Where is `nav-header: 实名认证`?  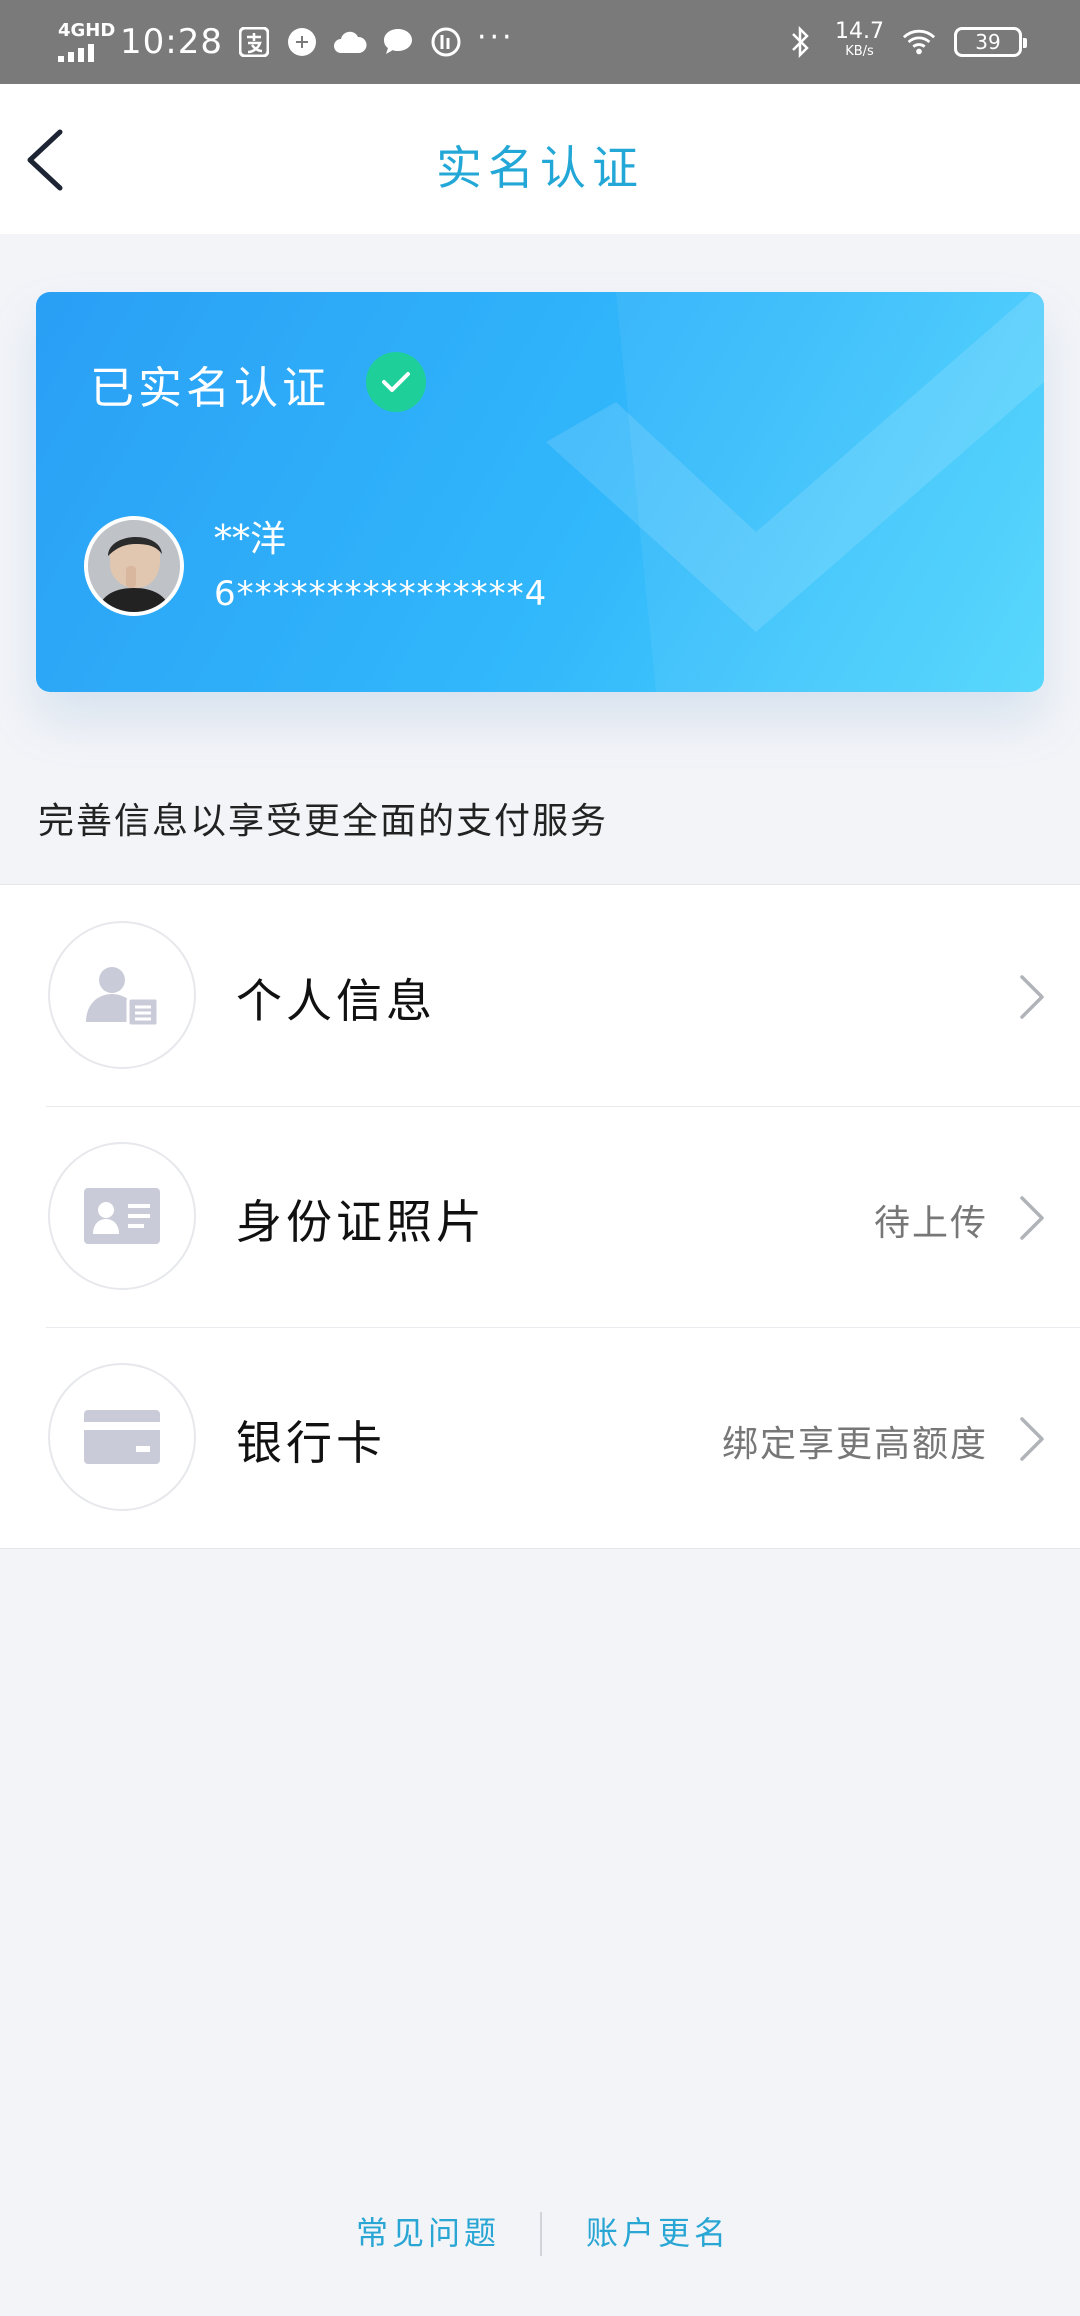 nav-header: 实名认证 is located at coordinates (540, 159).